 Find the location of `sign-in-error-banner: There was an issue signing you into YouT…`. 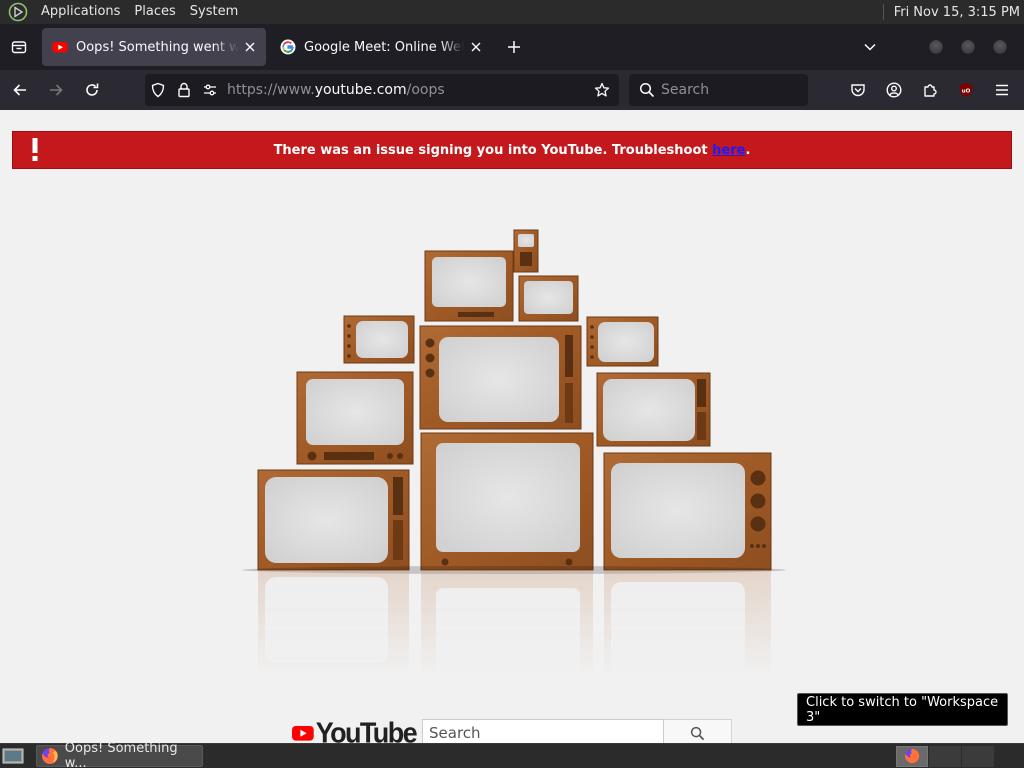

sign-in-error-banner: There was an issue signing you into YouT… is located at coordinates (512, 150).